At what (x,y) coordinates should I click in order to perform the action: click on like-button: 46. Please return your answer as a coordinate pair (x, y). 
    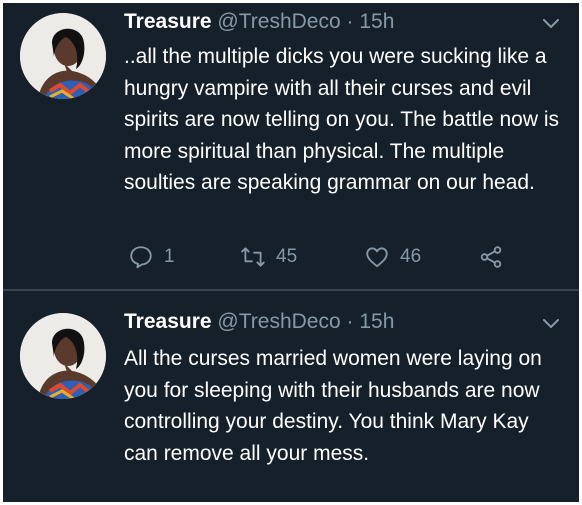
    Looking at the image, I should click on (392, 257).